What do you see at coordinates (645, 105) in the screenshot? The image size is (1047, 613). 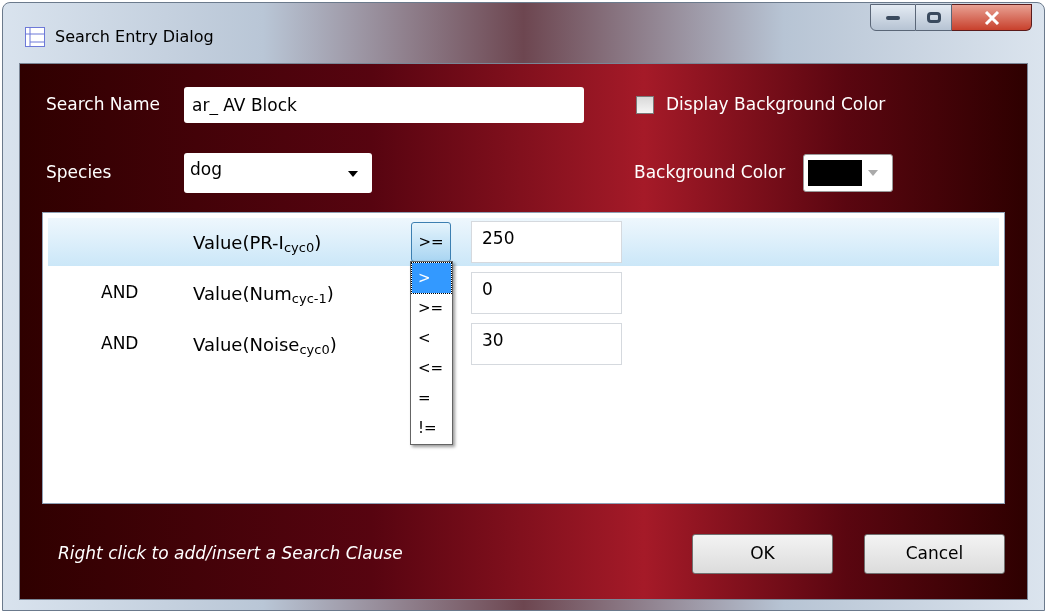 I see `display-background-checkbox` at bounding box center [645, 105].